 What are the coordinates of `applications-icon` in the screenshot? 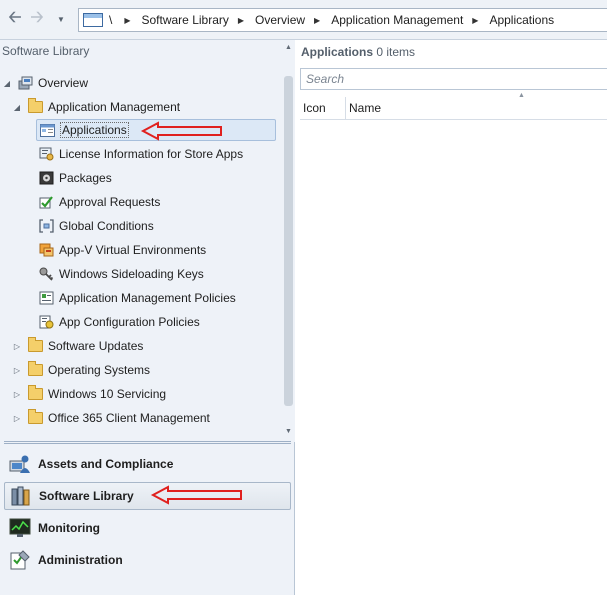 It's located at (47, 130).